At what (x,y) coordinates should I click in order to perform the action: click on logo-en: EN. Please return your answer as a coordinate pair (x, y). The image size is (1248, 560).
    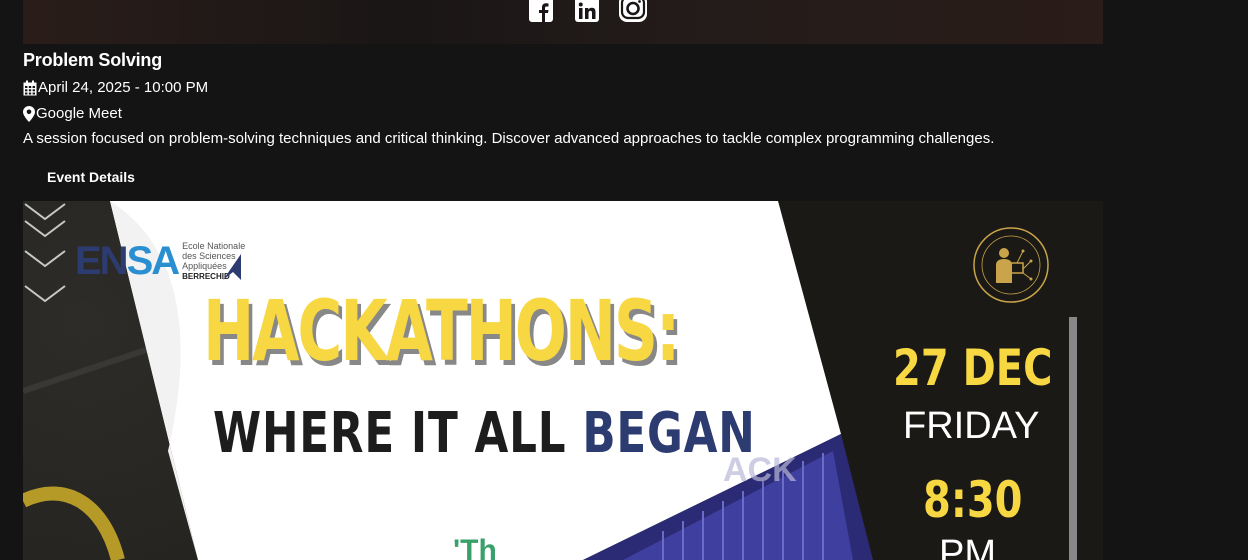
    Looking at the image, I should click on (102, 261).